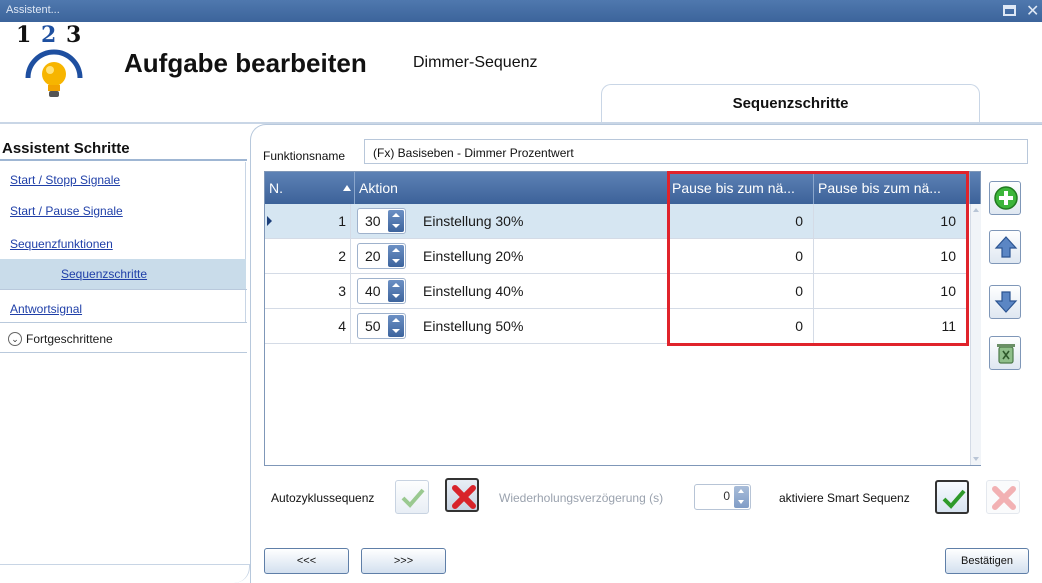 The width and height of the screenshot is (1042, 583). I want to click on autocycle-label: Autozyklussequenz, so click(323, 498).